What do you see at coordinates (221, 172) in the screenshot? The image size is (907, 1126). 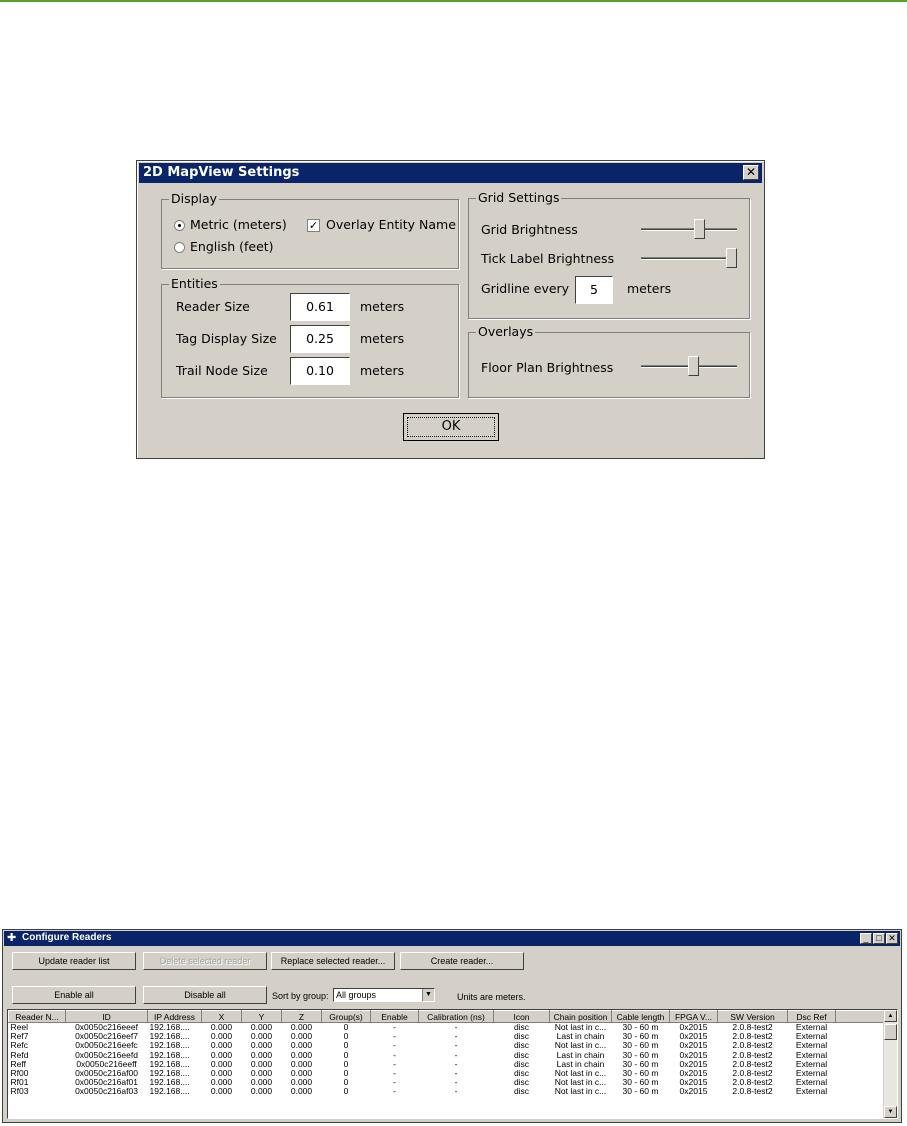 I see `dialog-title: 2D MapView Settings` at bounding box center [221, 172].